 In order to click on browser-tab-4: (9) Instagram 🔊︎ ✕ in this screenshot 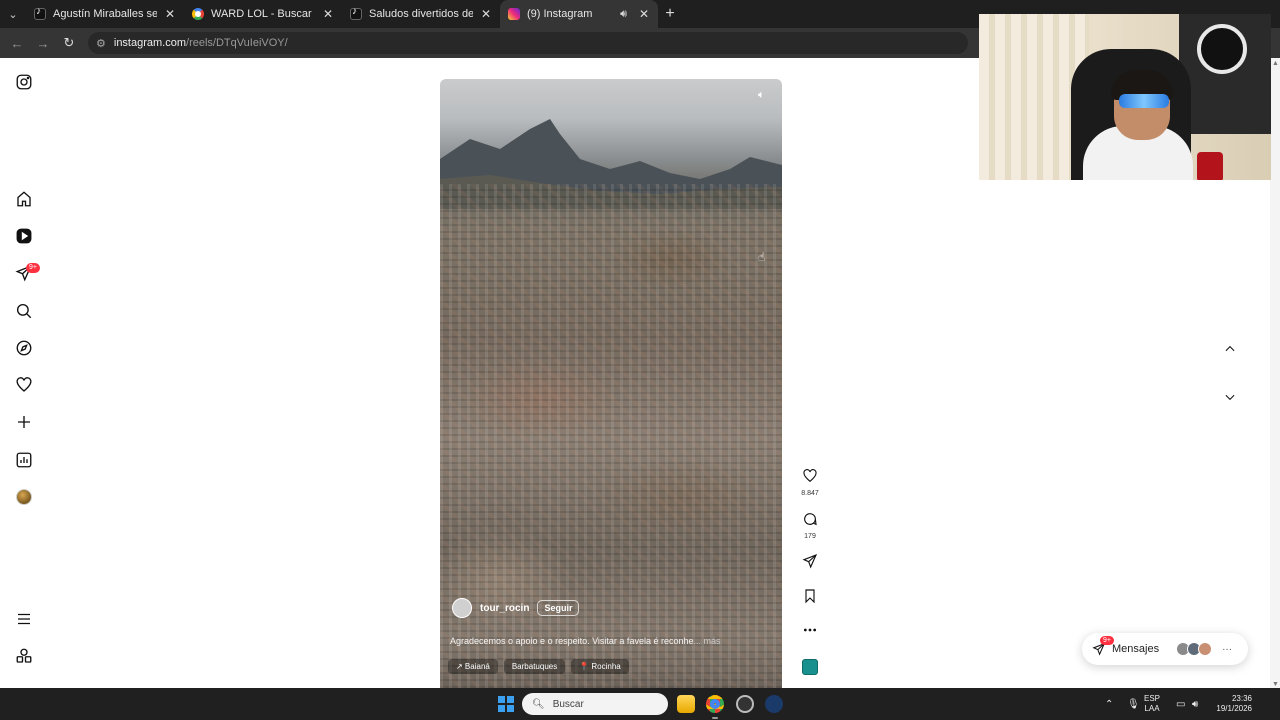, I will do `click(579, 14)`.